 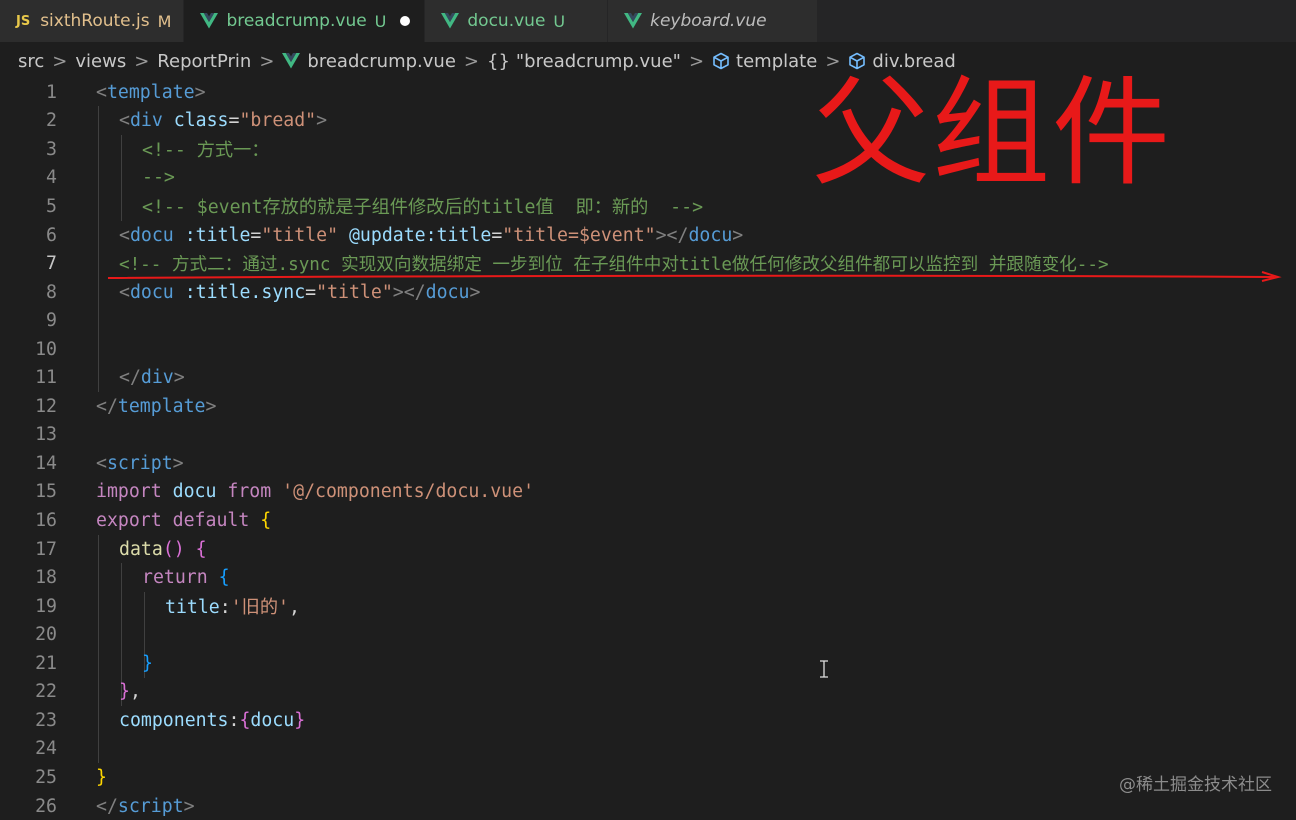 What do you see at coordinates (992, 133) in the screenshot?
I see `annotation-title: 父组件` at bounding box center [992, 133].